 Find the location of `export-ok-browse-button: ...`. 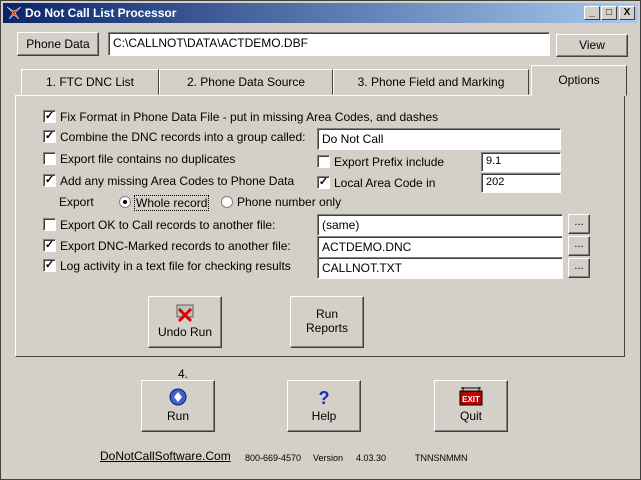

export-ok-browse-button: ... is located at coordinates (579, 224).